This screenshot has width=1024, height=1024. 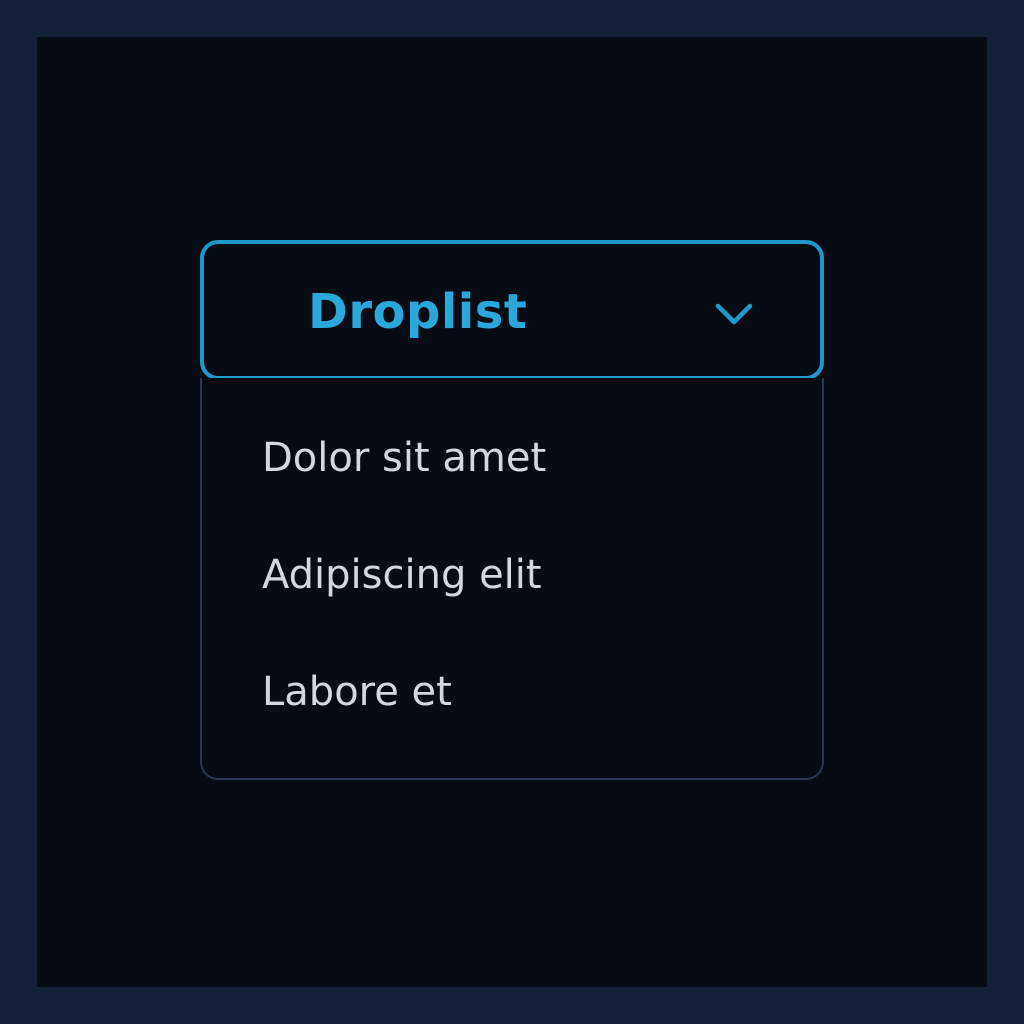 I want to click on menu-item-labore-et: Labore et, so click(x=357, y=692).